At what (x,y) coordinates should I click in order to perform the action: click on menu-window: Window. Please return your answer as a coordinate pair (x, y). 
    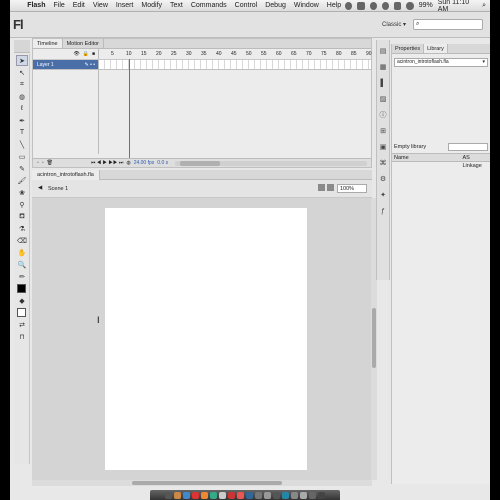
    Looking at the image, I should click on (306, 5).